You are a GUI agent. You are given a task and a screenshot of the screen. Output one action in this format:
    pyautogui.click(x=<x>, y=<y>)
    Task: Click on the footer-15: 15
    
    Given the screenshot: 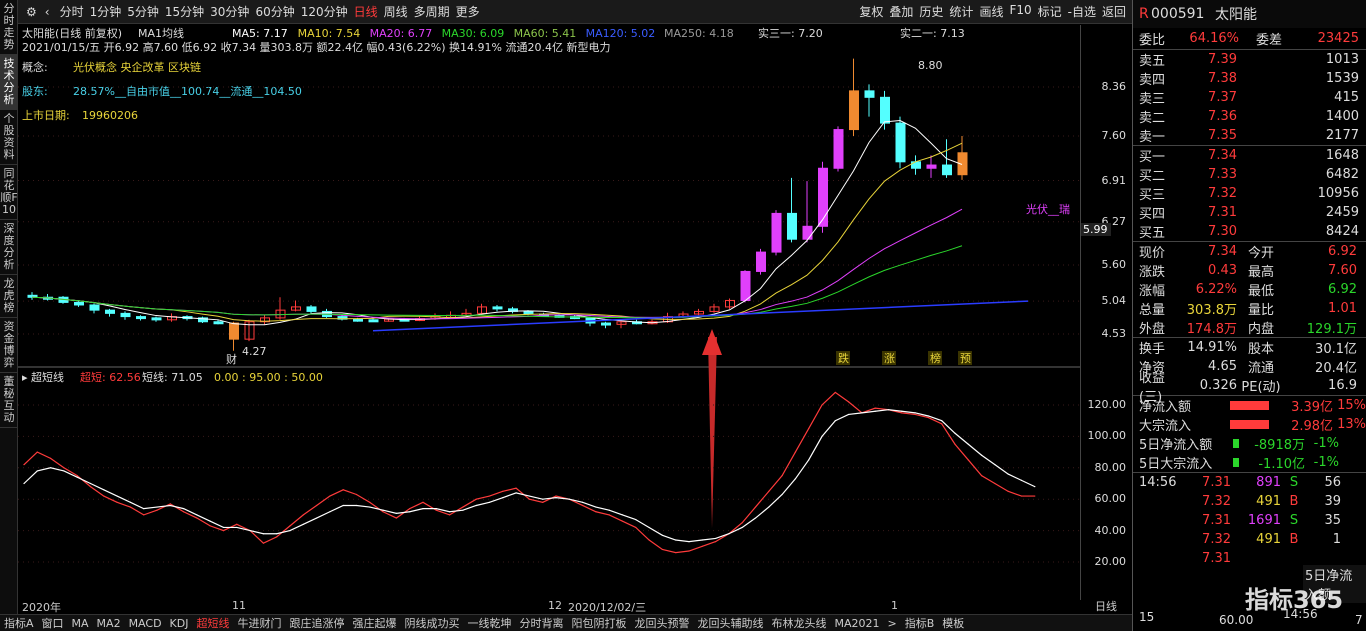 What is the action you would take?
    pyautogui.click(x=1147, y=617)
    